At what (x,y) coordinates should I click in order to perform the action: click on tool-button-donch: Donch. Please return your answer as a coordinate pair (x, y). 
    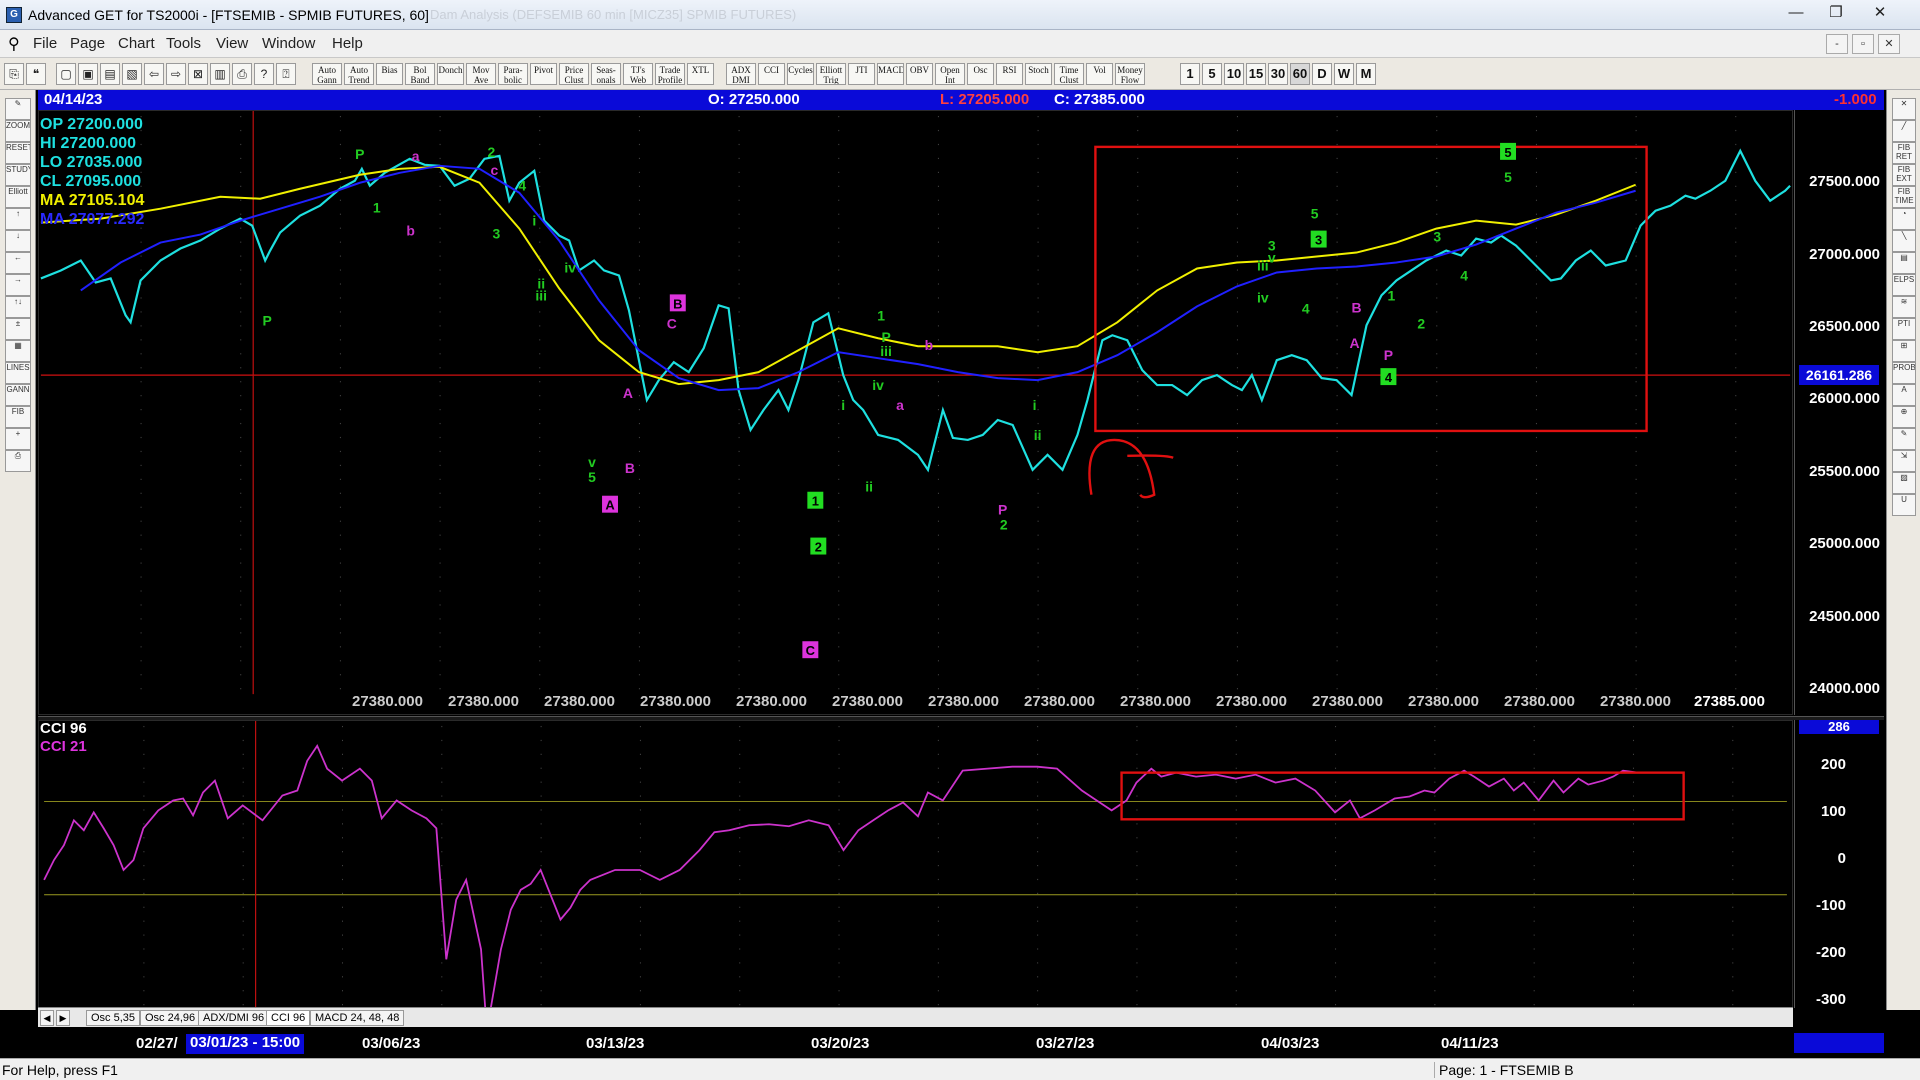
    Looking at the image, I should click on (450, 74).